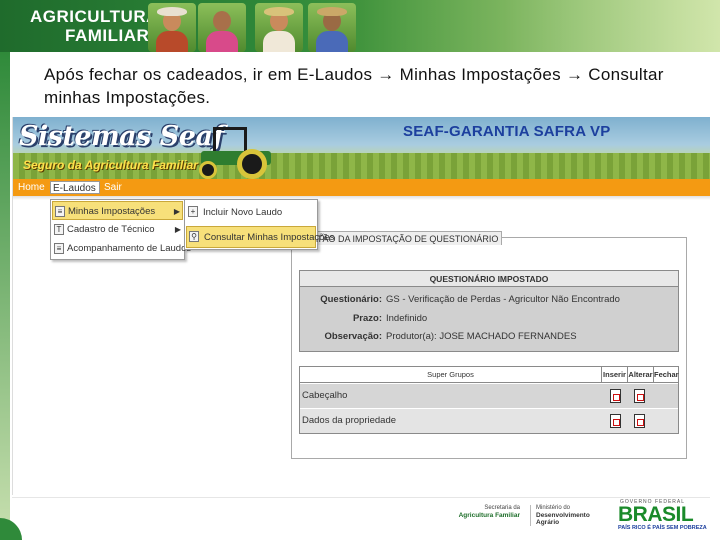 The image size is (720, 540). Describe the element at coordinates (194, 236) in the screenshot. I see `search-icon: ⚲` at that location.